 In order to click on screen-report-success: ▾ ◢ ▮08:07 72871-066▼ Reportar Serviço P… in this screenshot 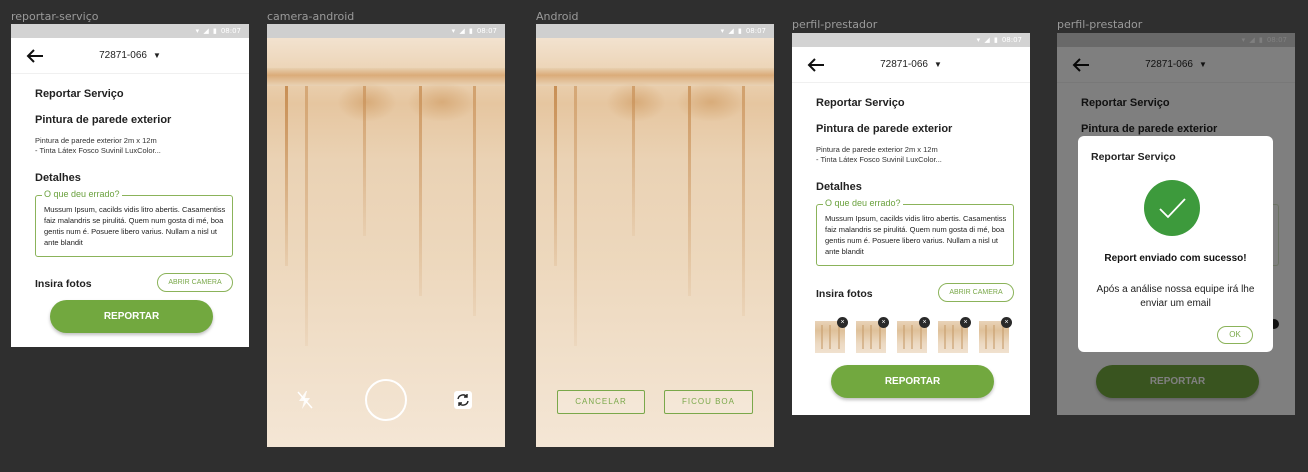, I will do `click(1176, 224)`.